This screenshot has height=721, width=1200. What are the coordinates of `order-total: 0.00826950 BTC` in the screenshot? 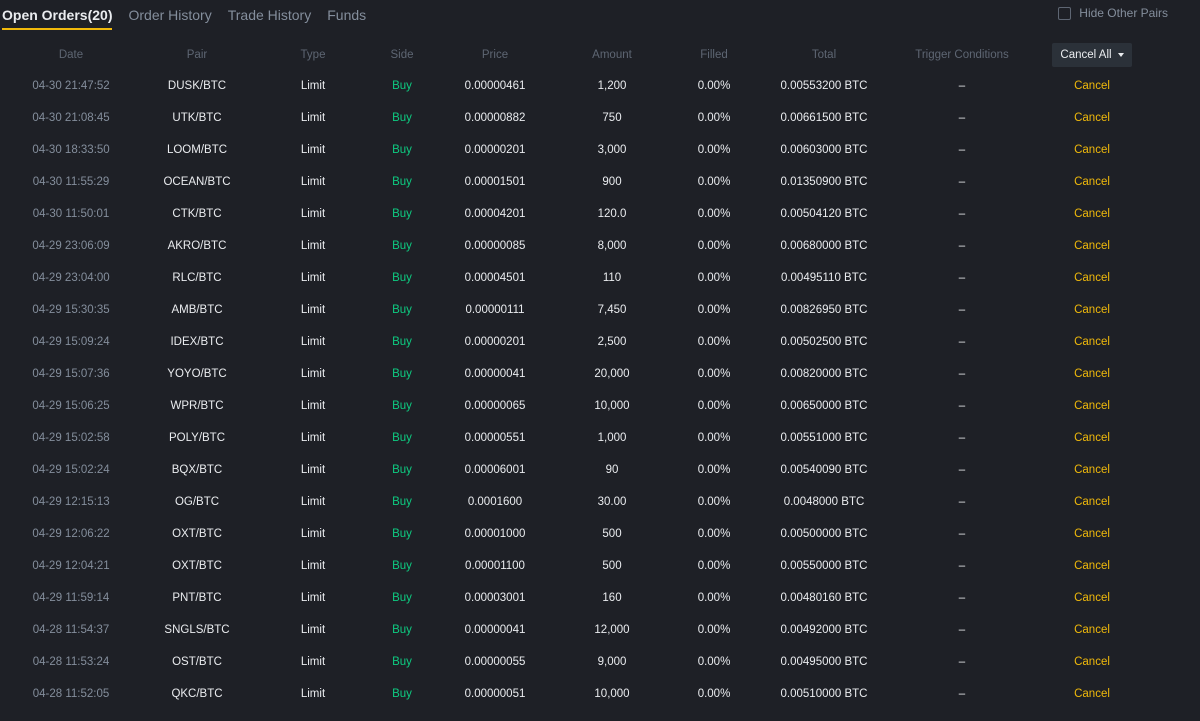 It's located at (824, 310).